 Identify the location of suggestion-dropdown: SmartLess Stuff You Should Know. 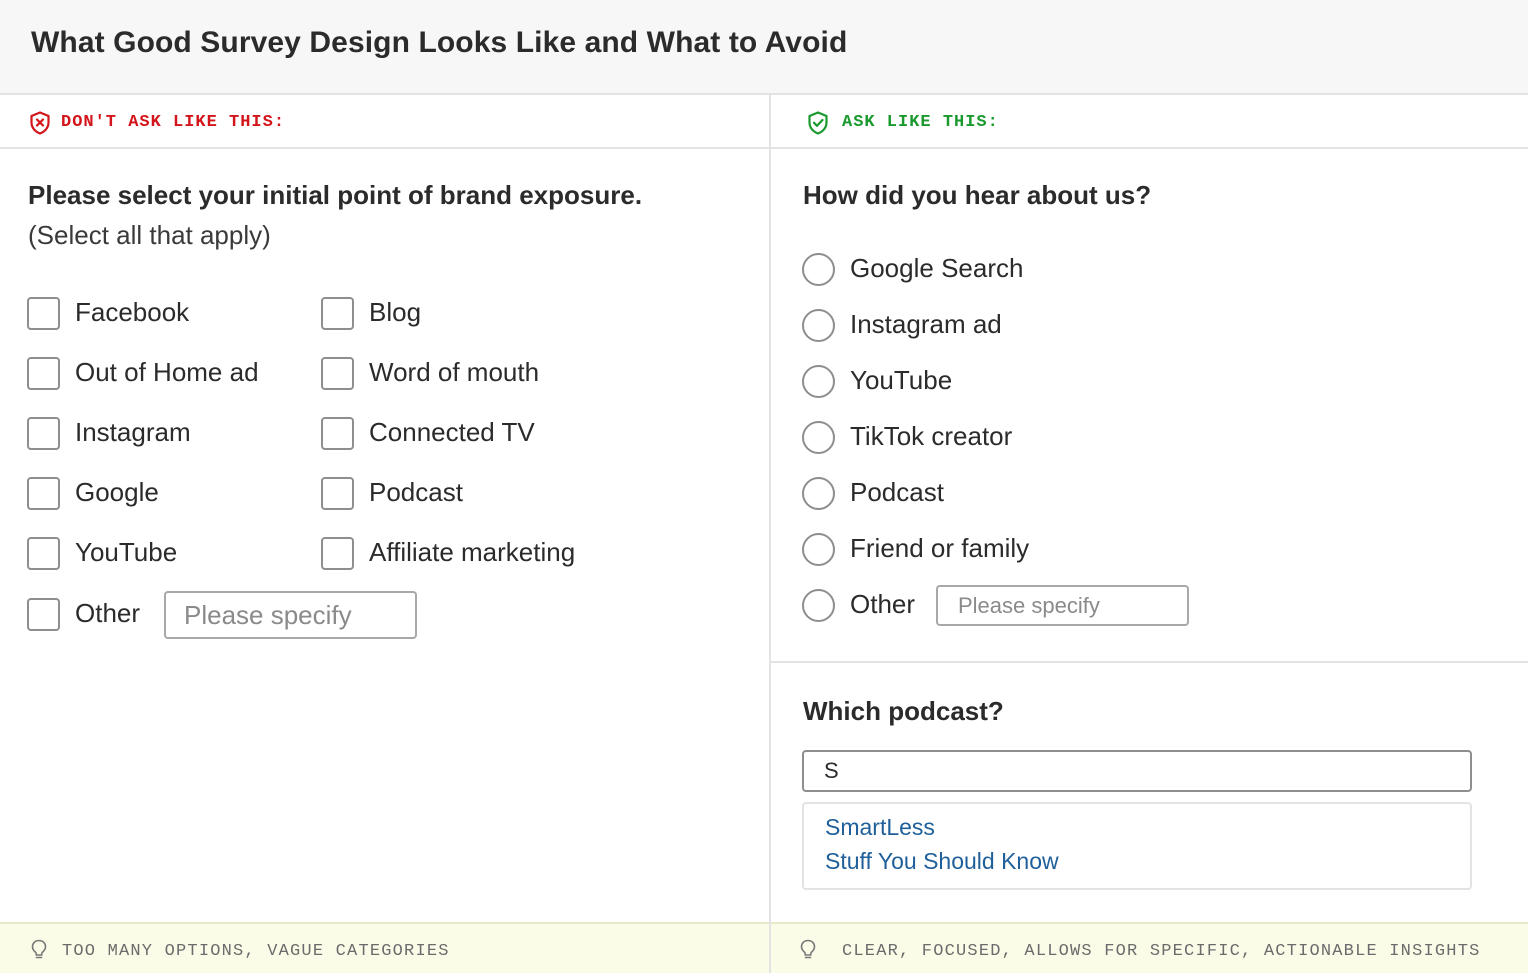
(1137, 846).